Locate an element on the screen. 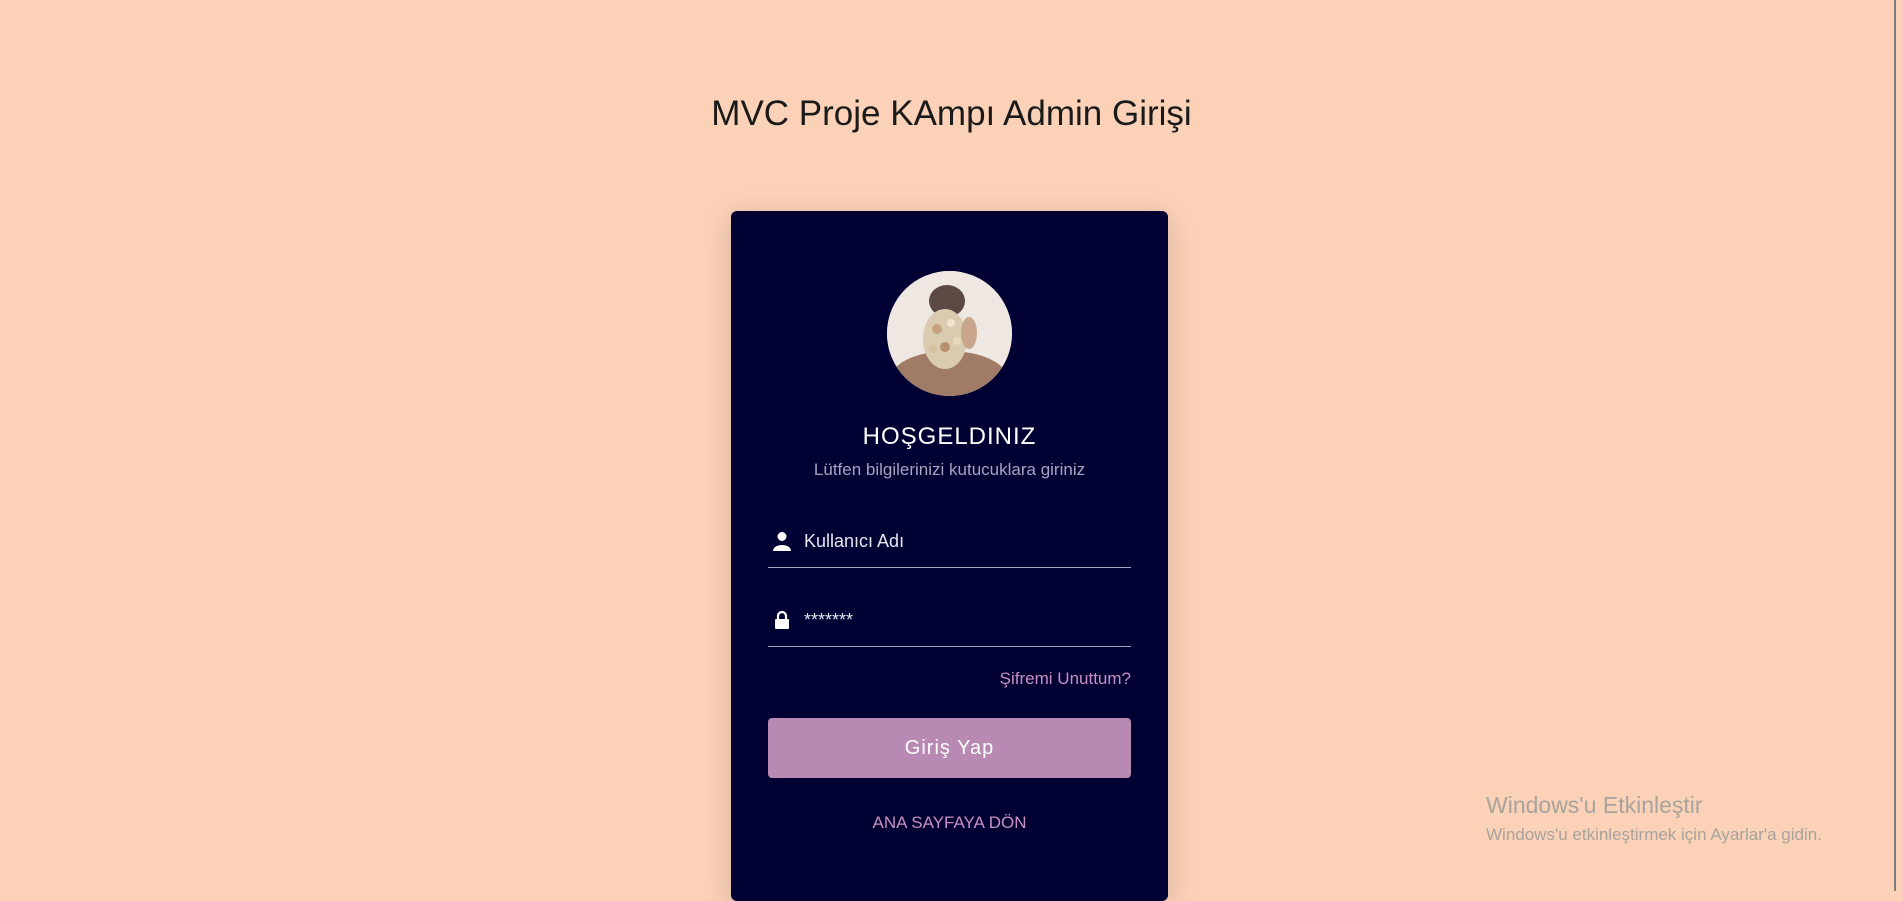  avatar is located at coordinates (949, 333).